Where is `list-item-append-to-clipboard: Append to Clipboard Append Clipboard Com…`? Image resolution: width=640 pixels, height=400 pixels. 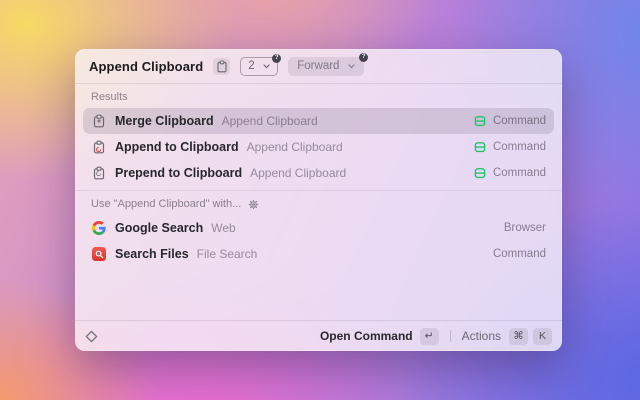
list-item-append-to-clipboard: Append to Clipboard Append Clipboard Com… is located at coordinates (318, 147).